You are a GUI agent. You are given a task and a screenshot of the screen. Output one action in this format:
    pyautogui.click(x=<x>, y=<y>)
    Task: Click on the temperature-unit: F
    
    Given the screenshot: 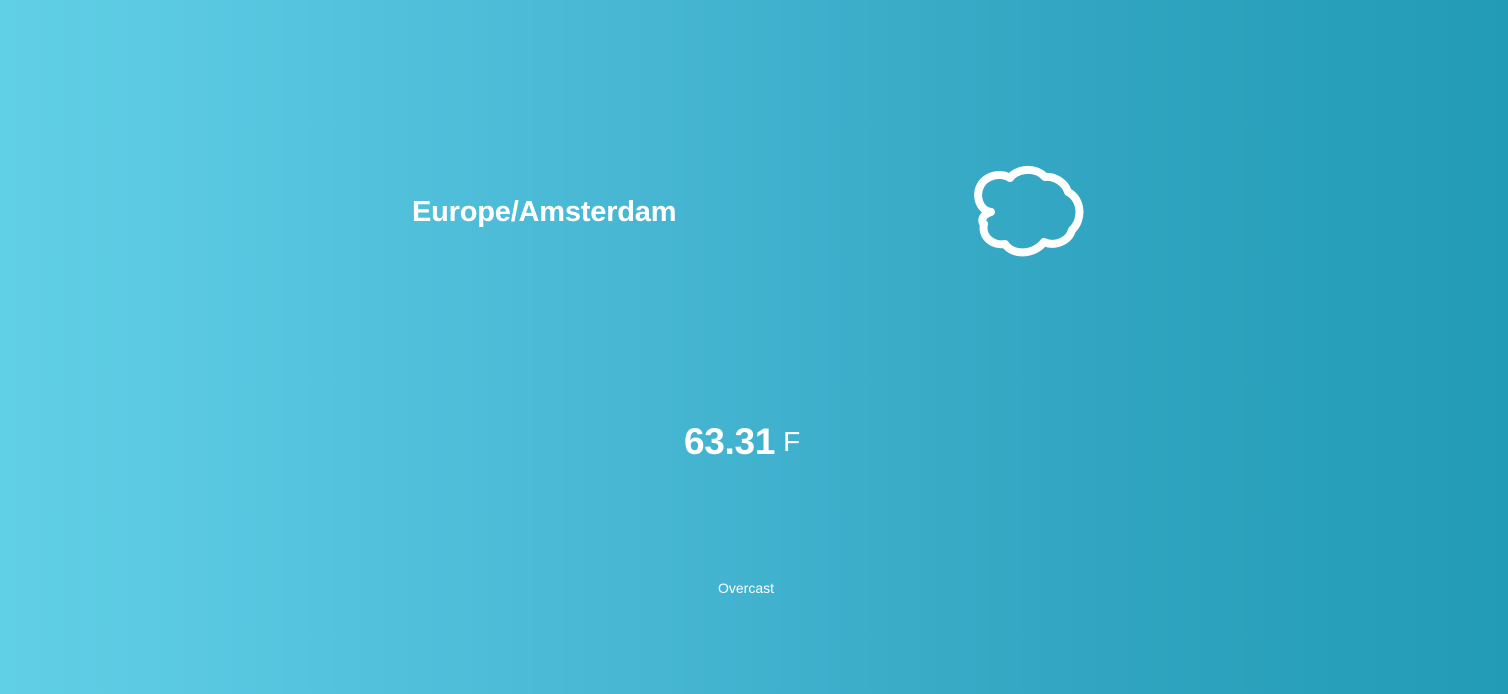 What is the action you would take?
    pyautogui.click(x=792, y=441)
    